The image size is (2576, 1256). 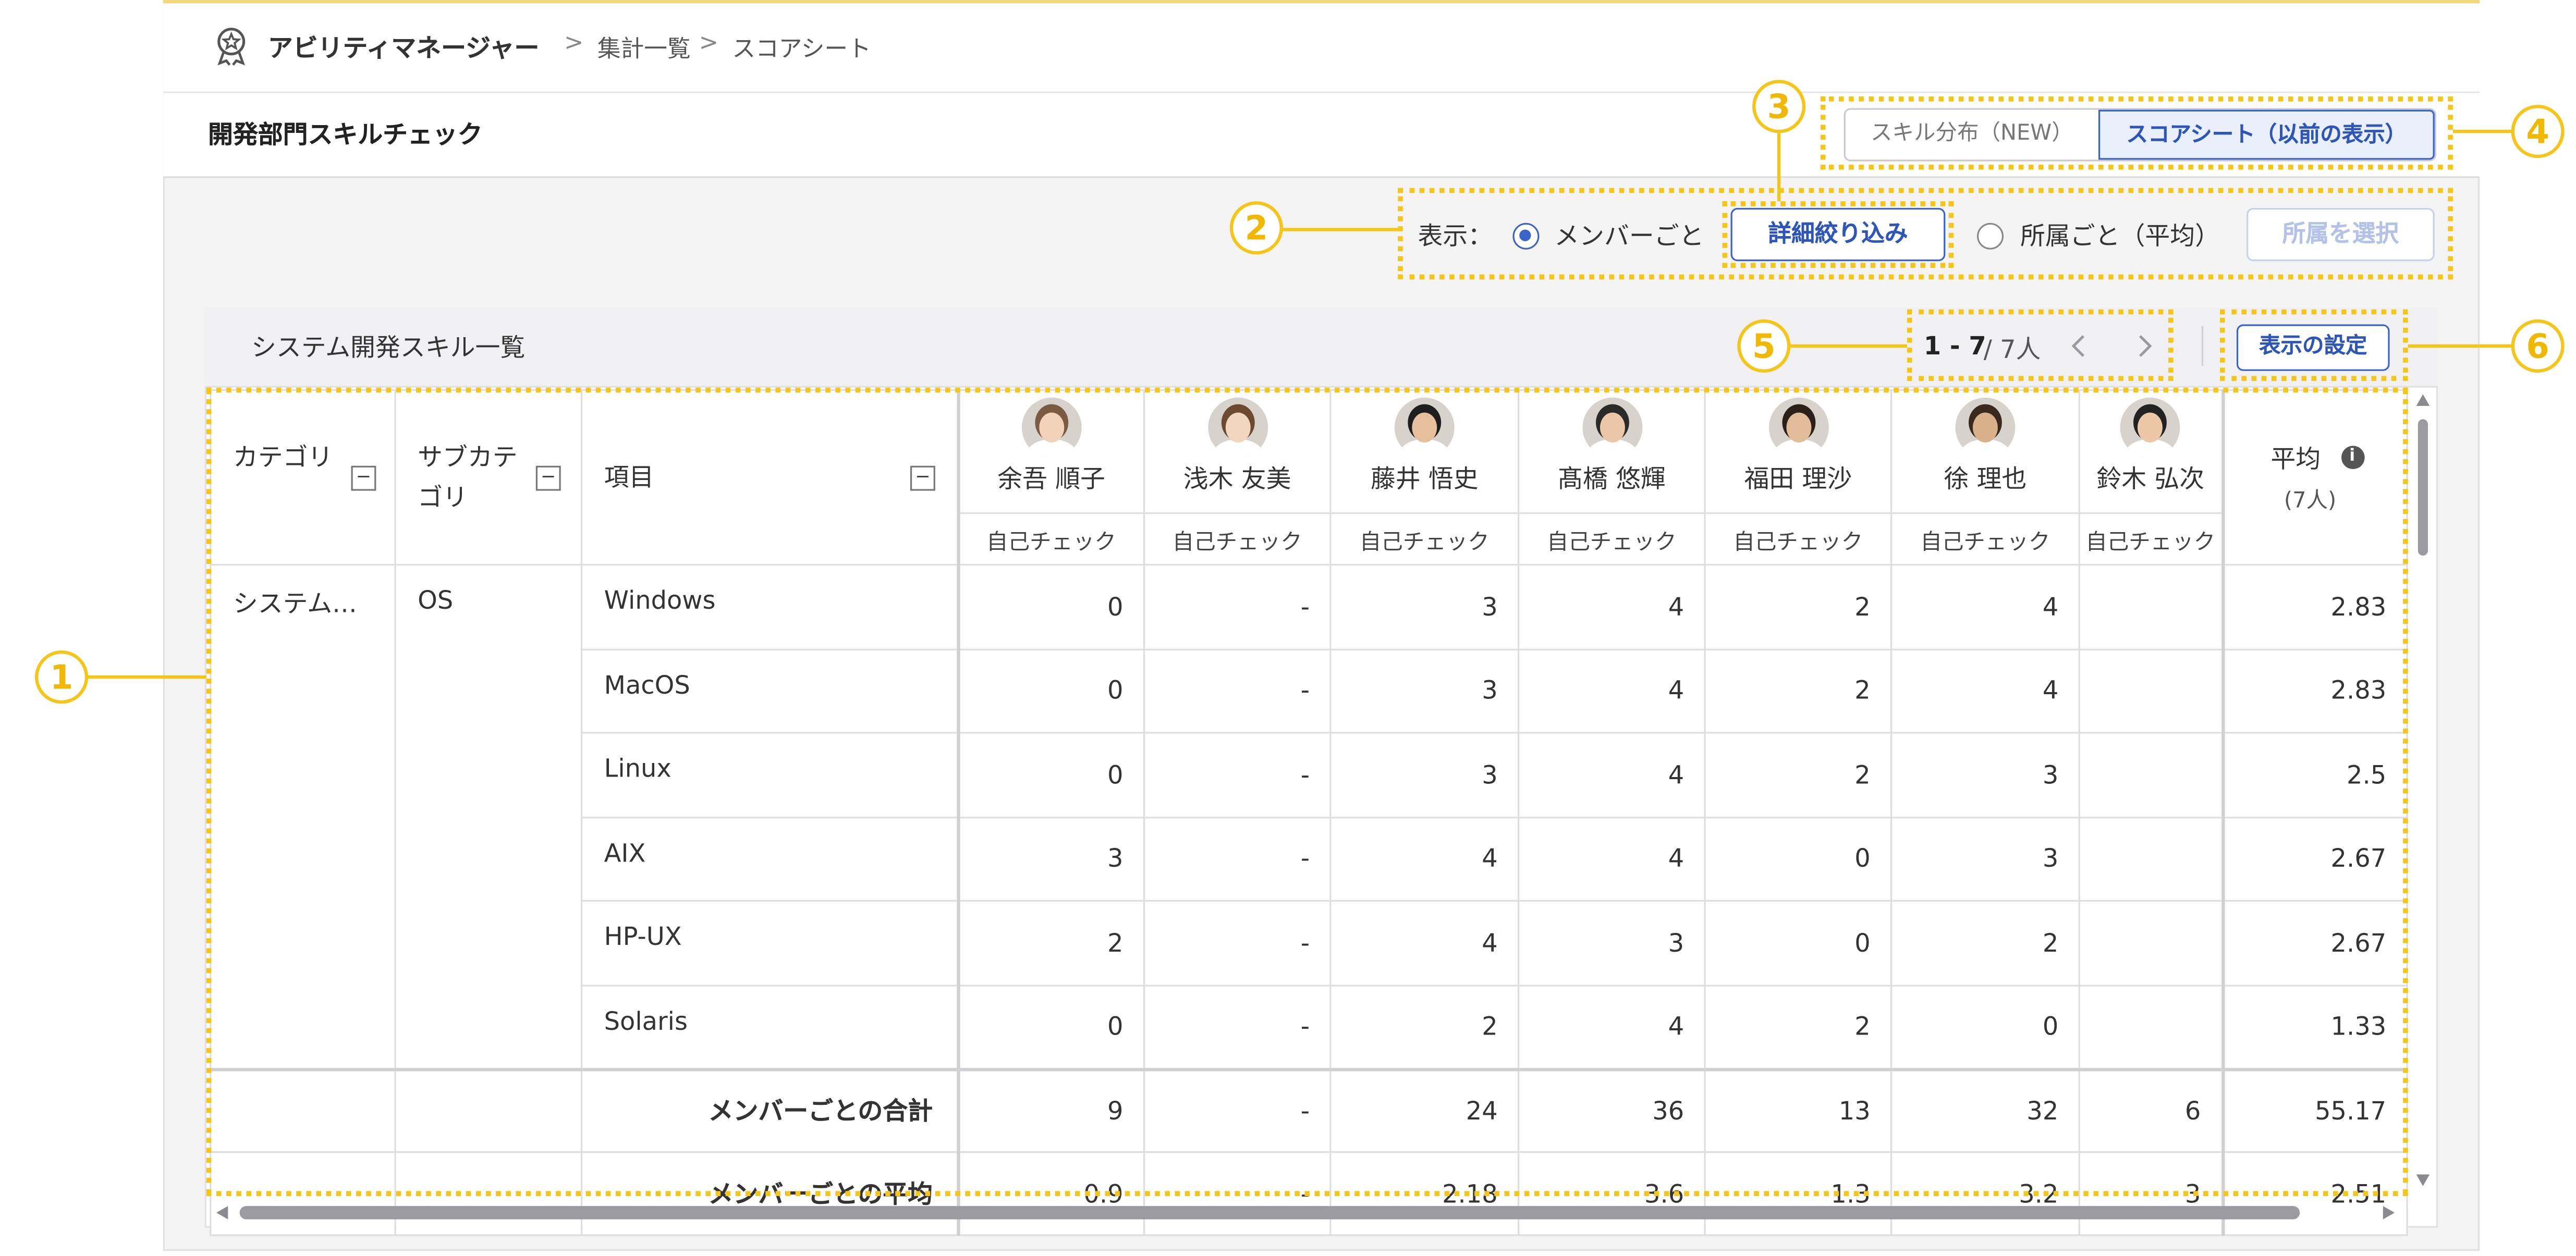 What do you see at coordinates (644, 49) in the screenshot?
I see `breadcrumb-summary-list: 集計一覧` at bounding box center [644, 49].